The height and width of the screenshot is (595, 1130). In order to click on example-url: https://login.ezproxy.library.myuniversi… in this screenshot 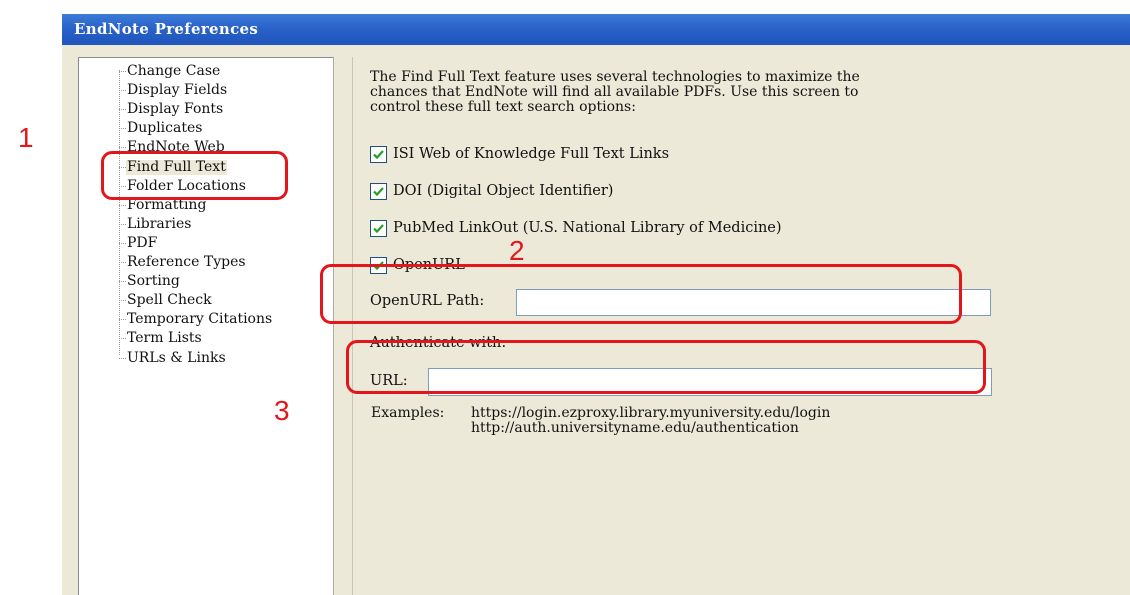, I will do `click(651, 413)`.